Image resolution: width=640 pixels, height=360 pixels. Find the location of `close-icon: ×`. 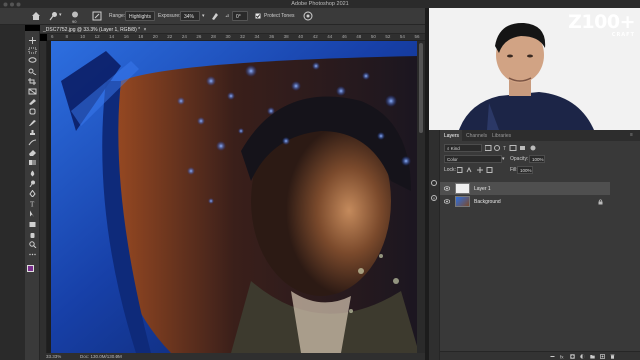

close-icon: × is located at coordinates (144, 30).